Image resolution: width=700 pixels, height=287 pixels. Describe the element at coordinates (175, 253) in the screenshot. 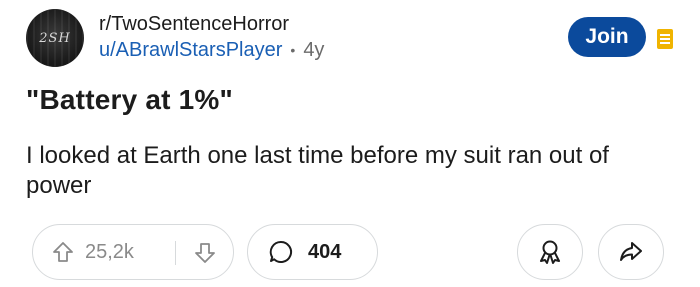

I see `vote-divider` at that location.